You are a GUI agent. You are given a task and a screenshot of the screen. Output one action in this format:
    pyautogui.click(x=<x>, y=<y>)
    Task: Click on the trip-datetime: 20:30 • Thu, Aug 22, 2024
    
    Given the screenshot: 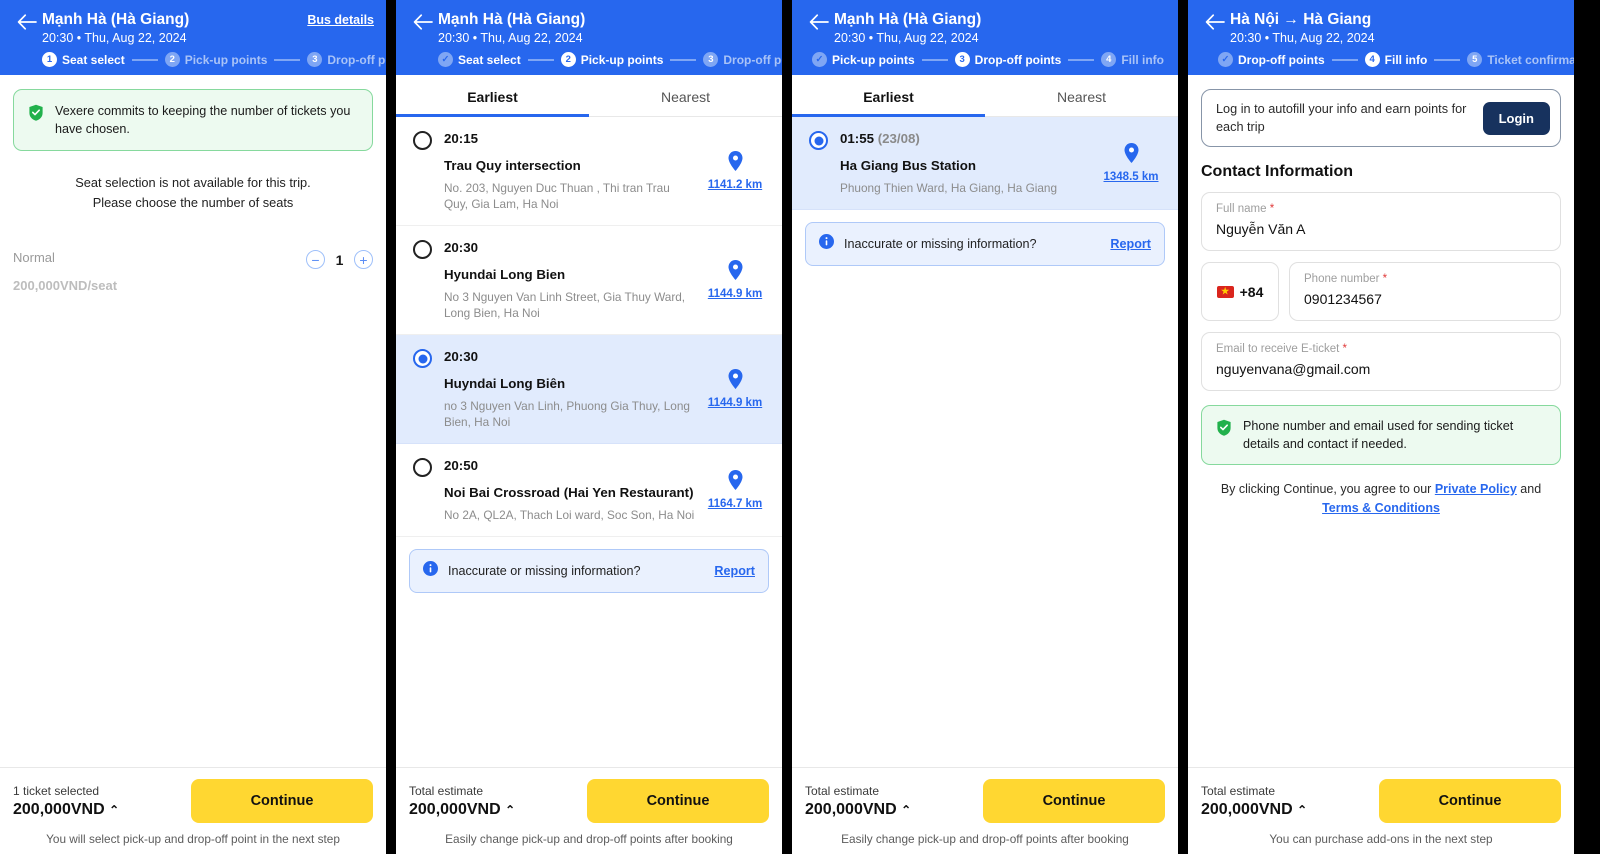 What is the action you would take?
    pyautogui.click(x=510, y=38)
    